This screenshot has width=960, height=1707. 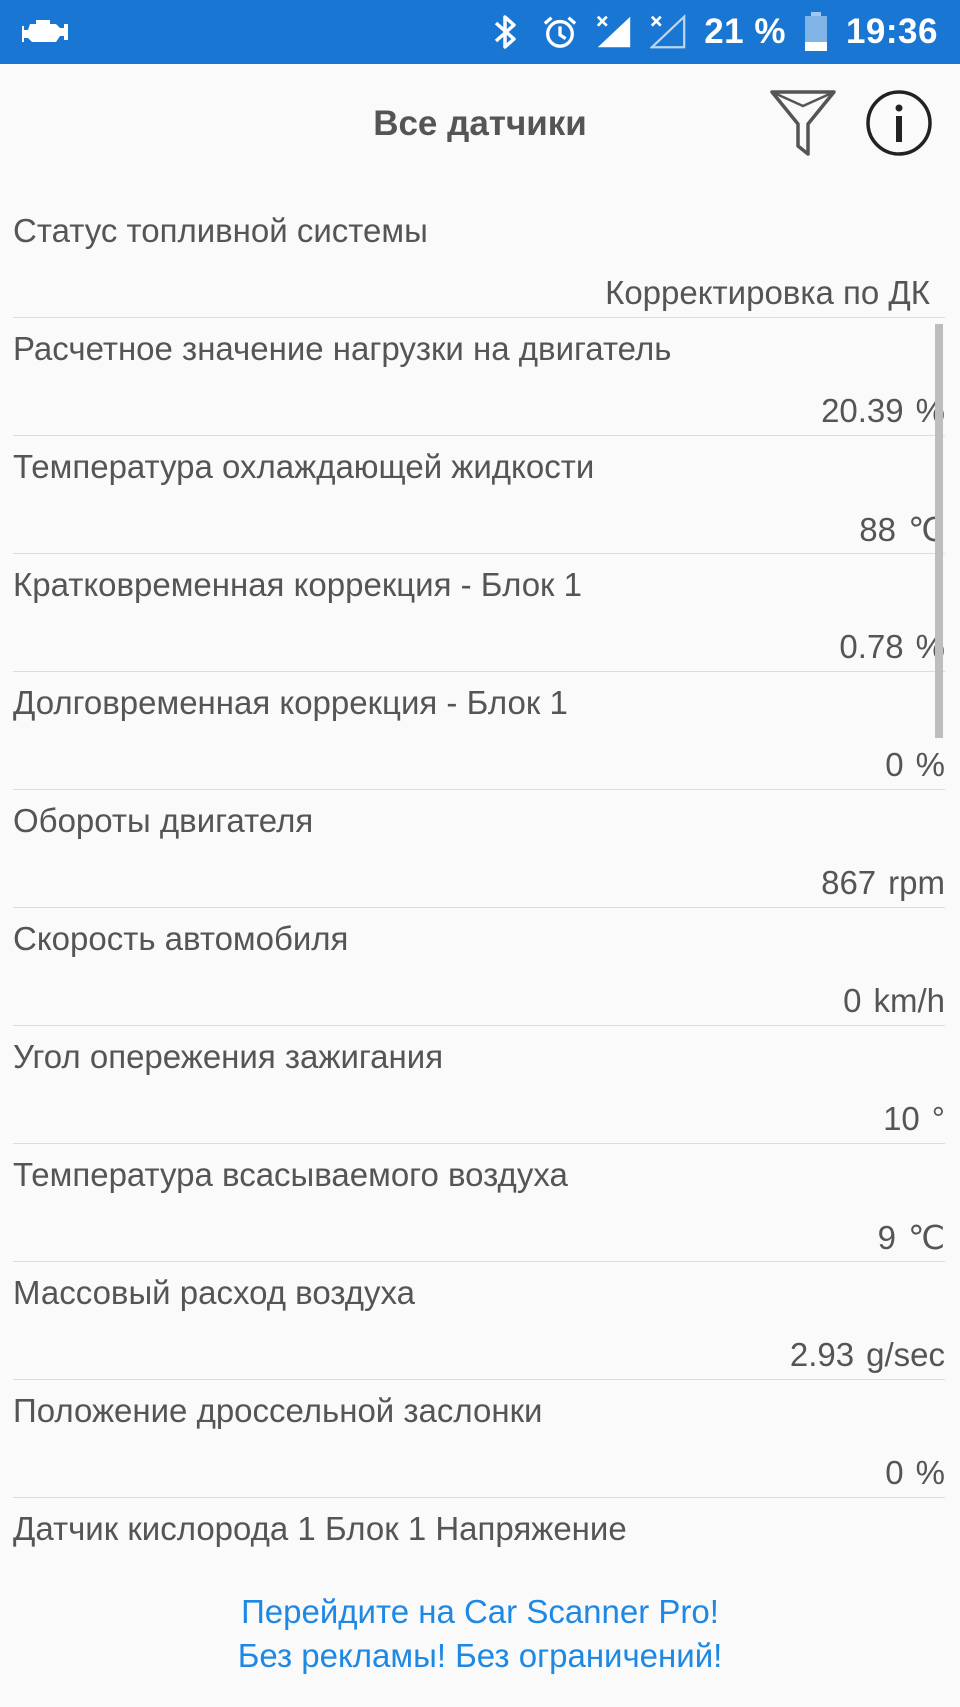 I want to click on sensor-value: 10 °, so click(x=914, y=1118).